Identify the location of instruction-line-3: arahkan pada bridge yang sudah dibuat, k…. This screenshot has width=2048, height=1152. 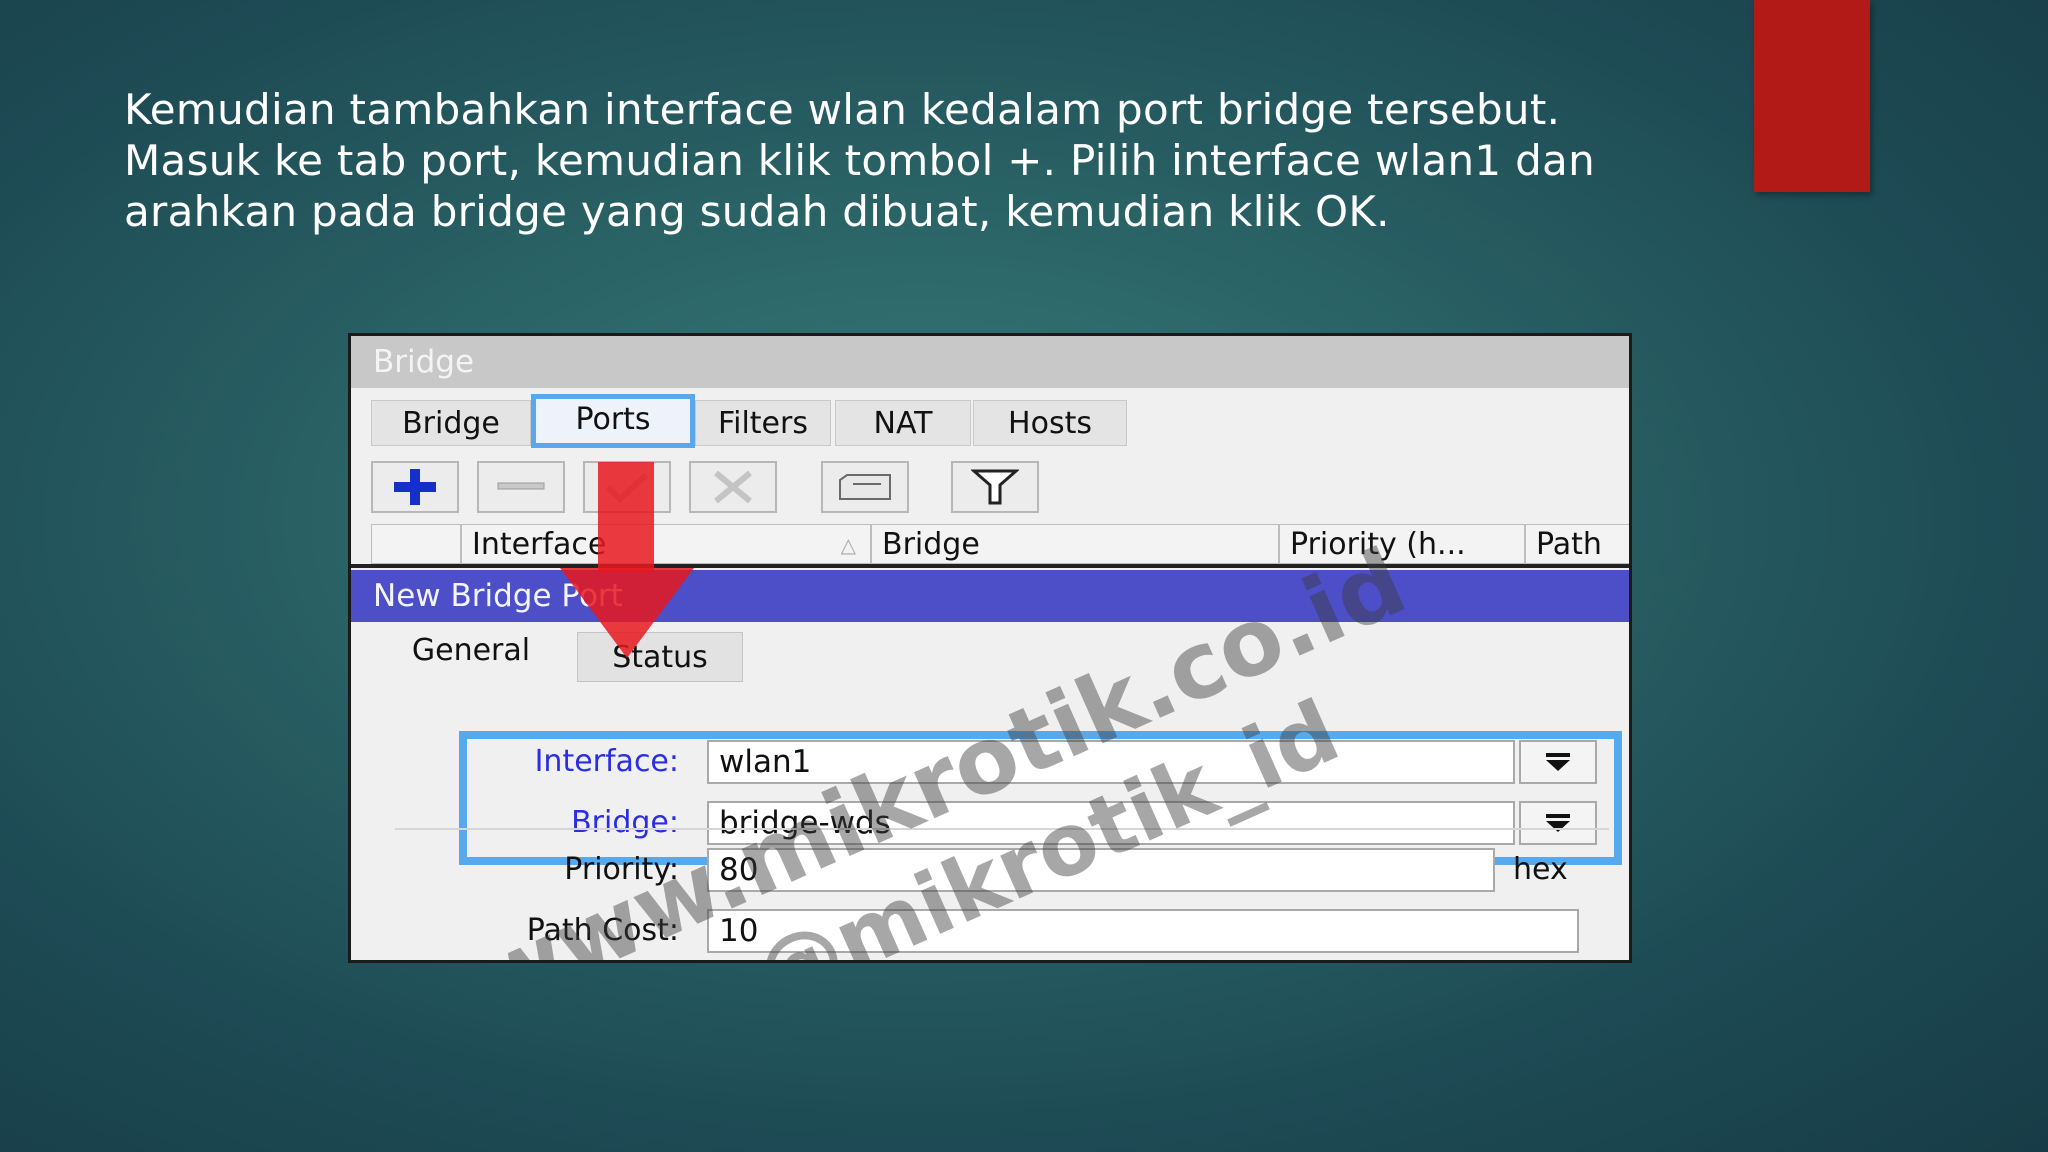
(757, 211).